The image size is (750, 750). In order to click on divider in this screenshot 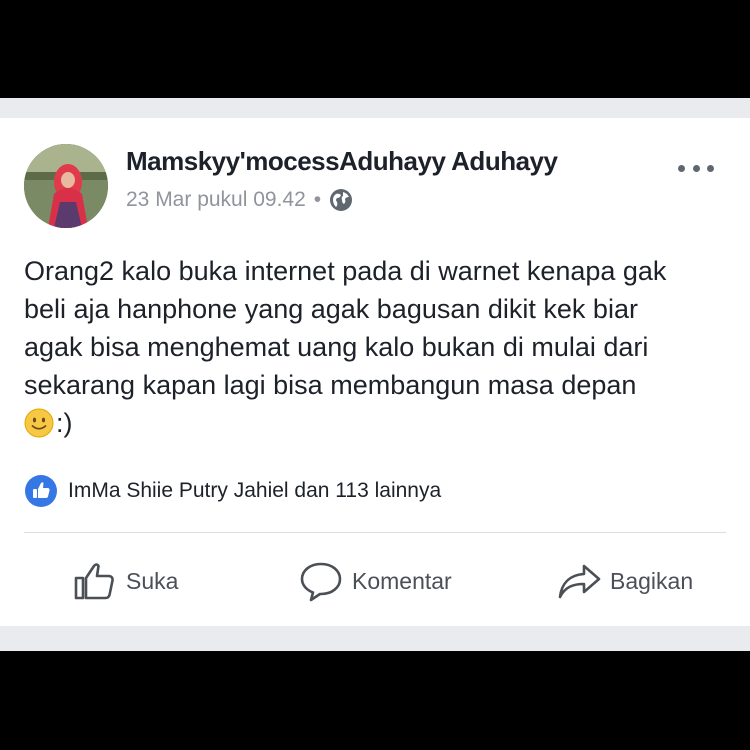, I will do `click(375, 532)`.